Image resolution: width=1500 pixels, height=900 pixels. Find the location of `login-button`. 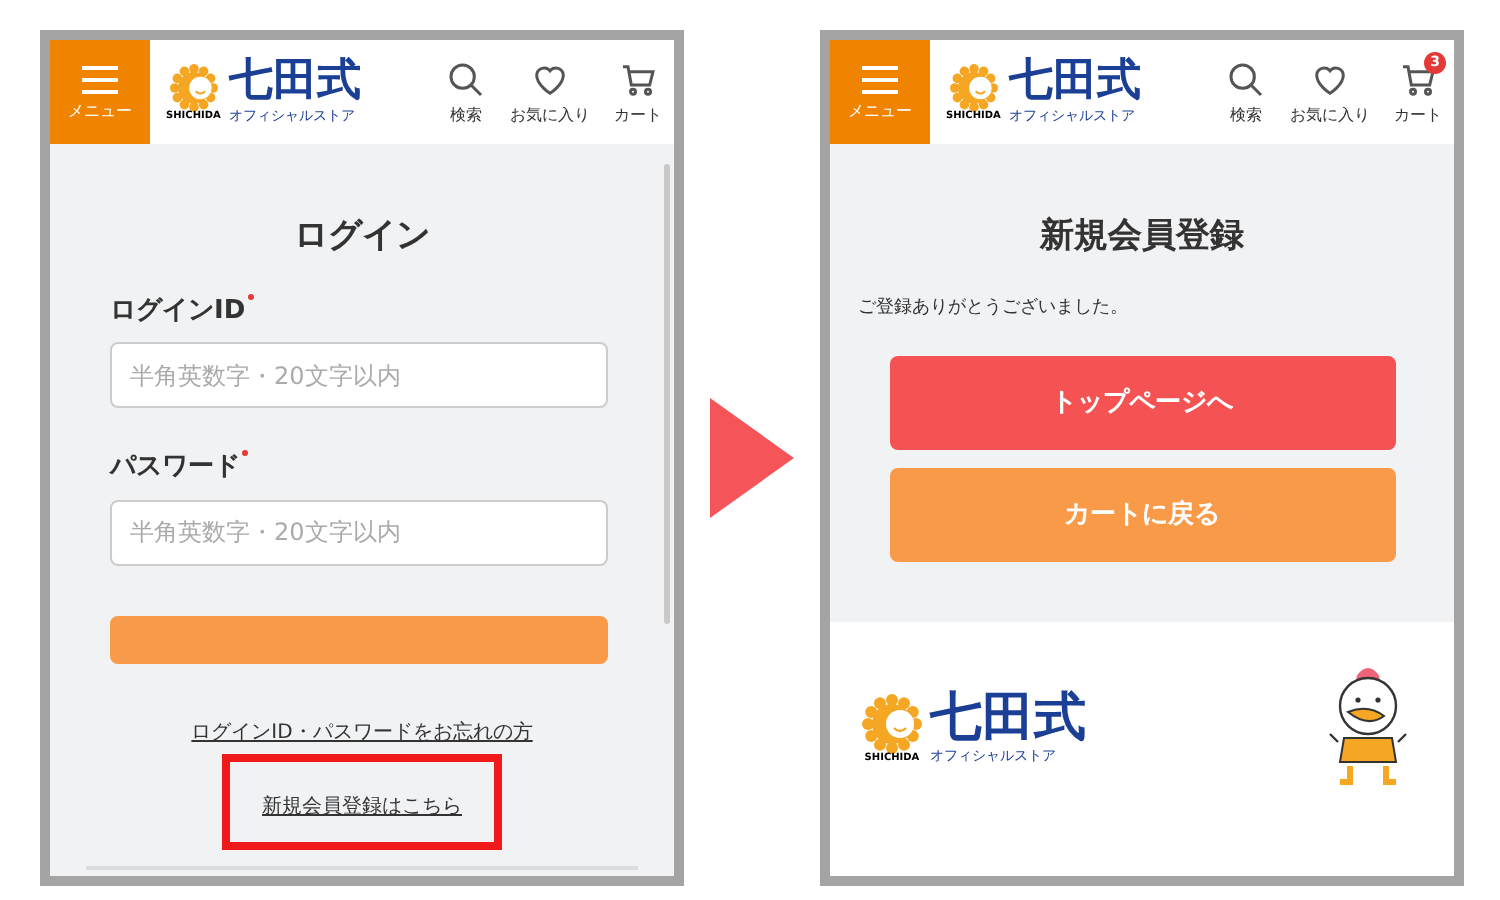

login-button is located at coordinates (359, 639).